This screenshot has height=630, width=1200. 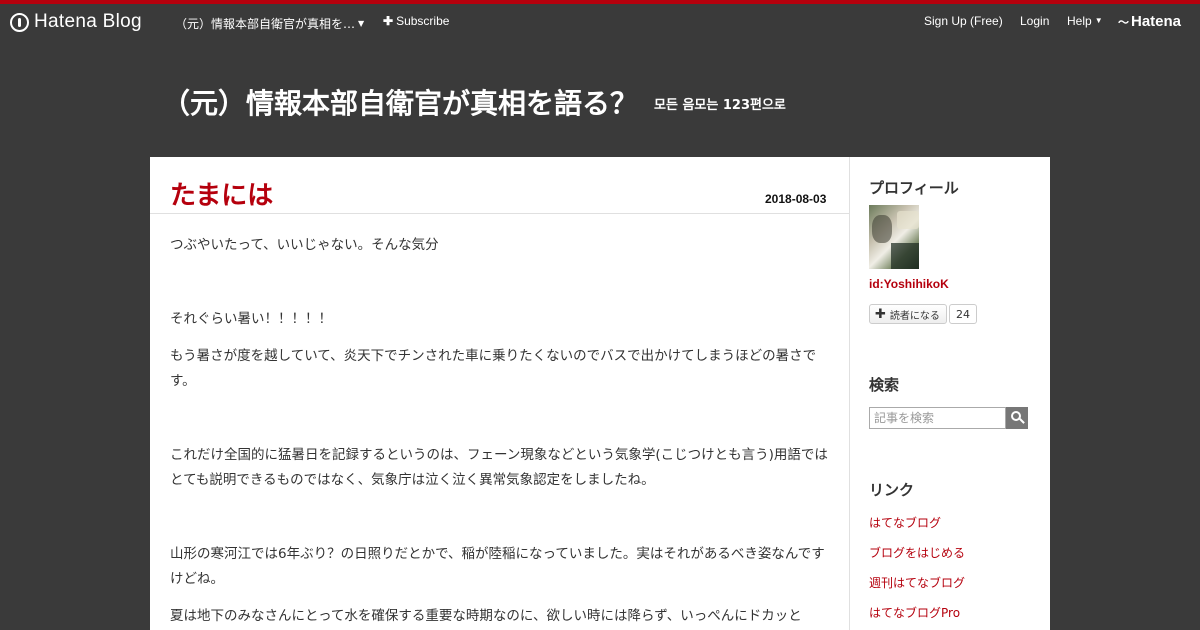 What do you see at coordinates (914, 188) in the screenshot?
I see `profile-heading: プロフィール` at bounding box center [914, 188].